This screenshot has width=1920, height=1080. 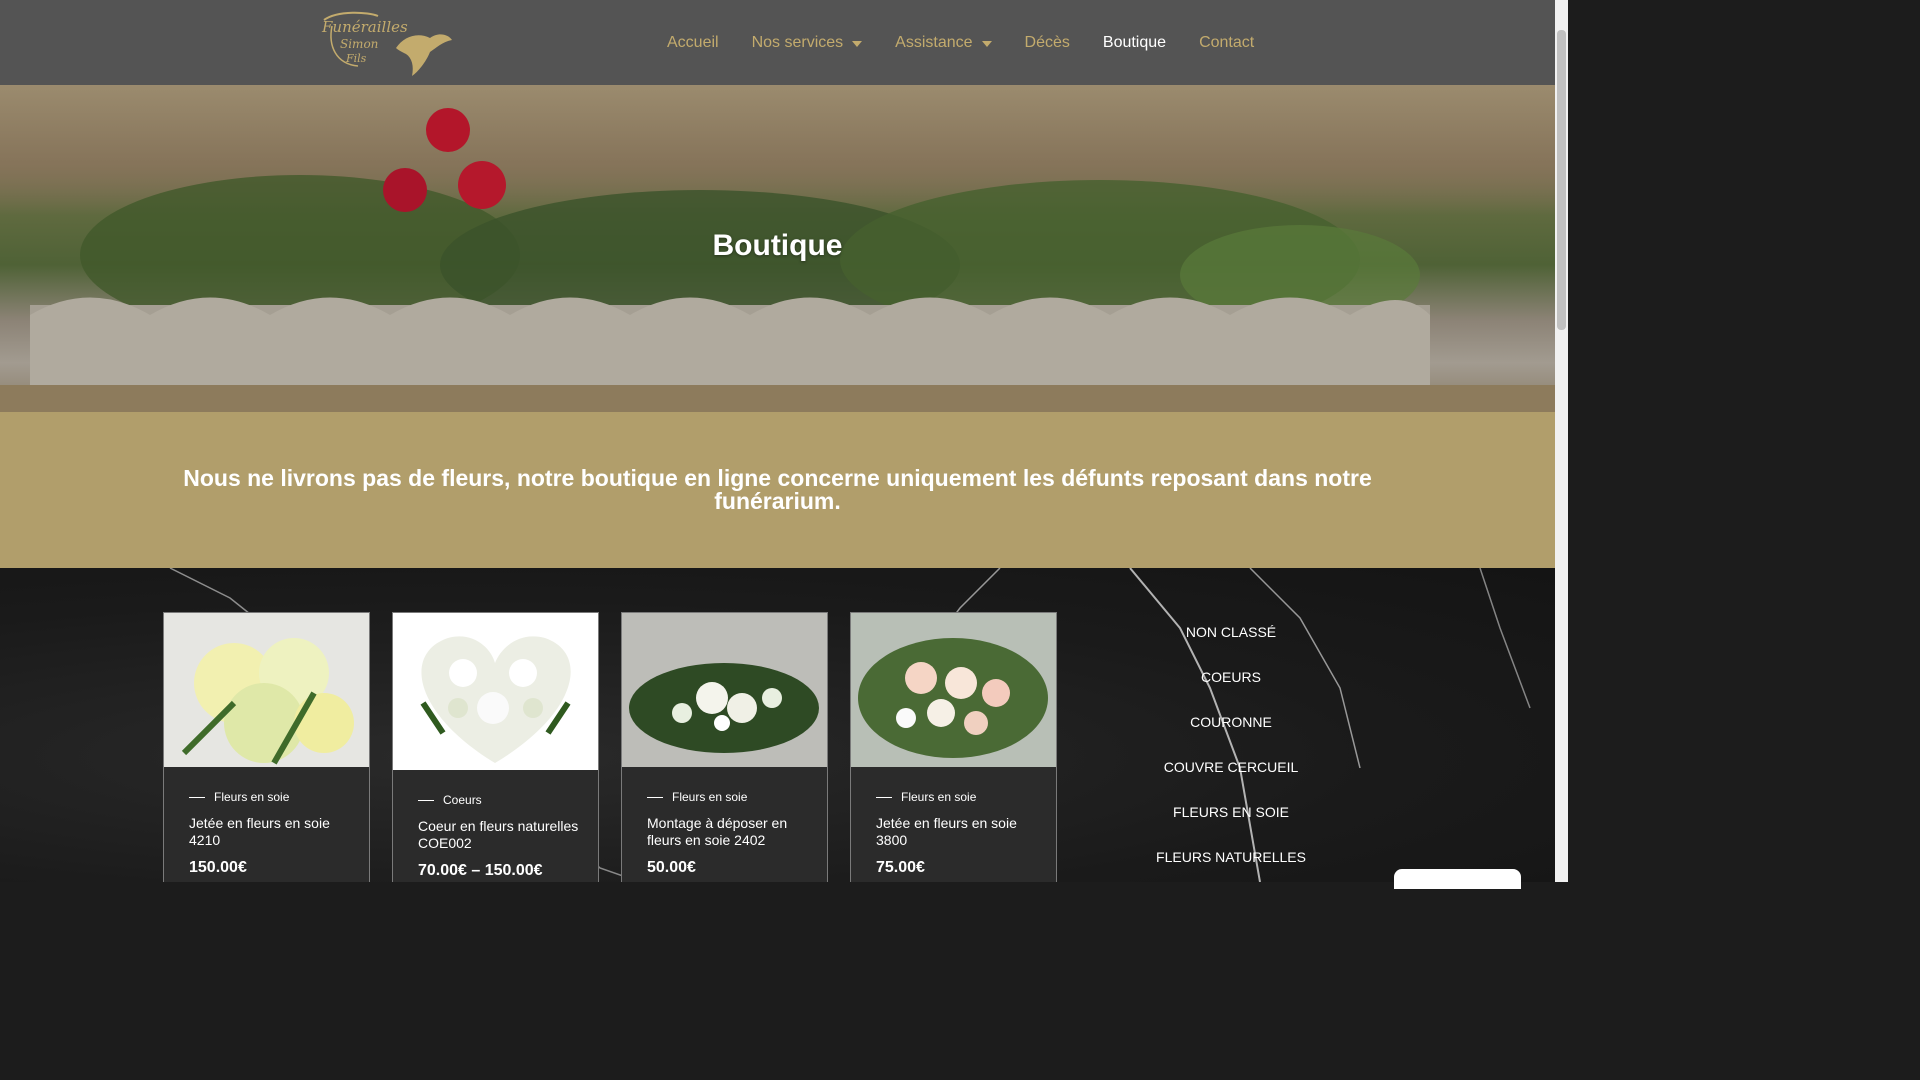 I want to click on nav-contact: Contact, so click(x=1226, y=43).